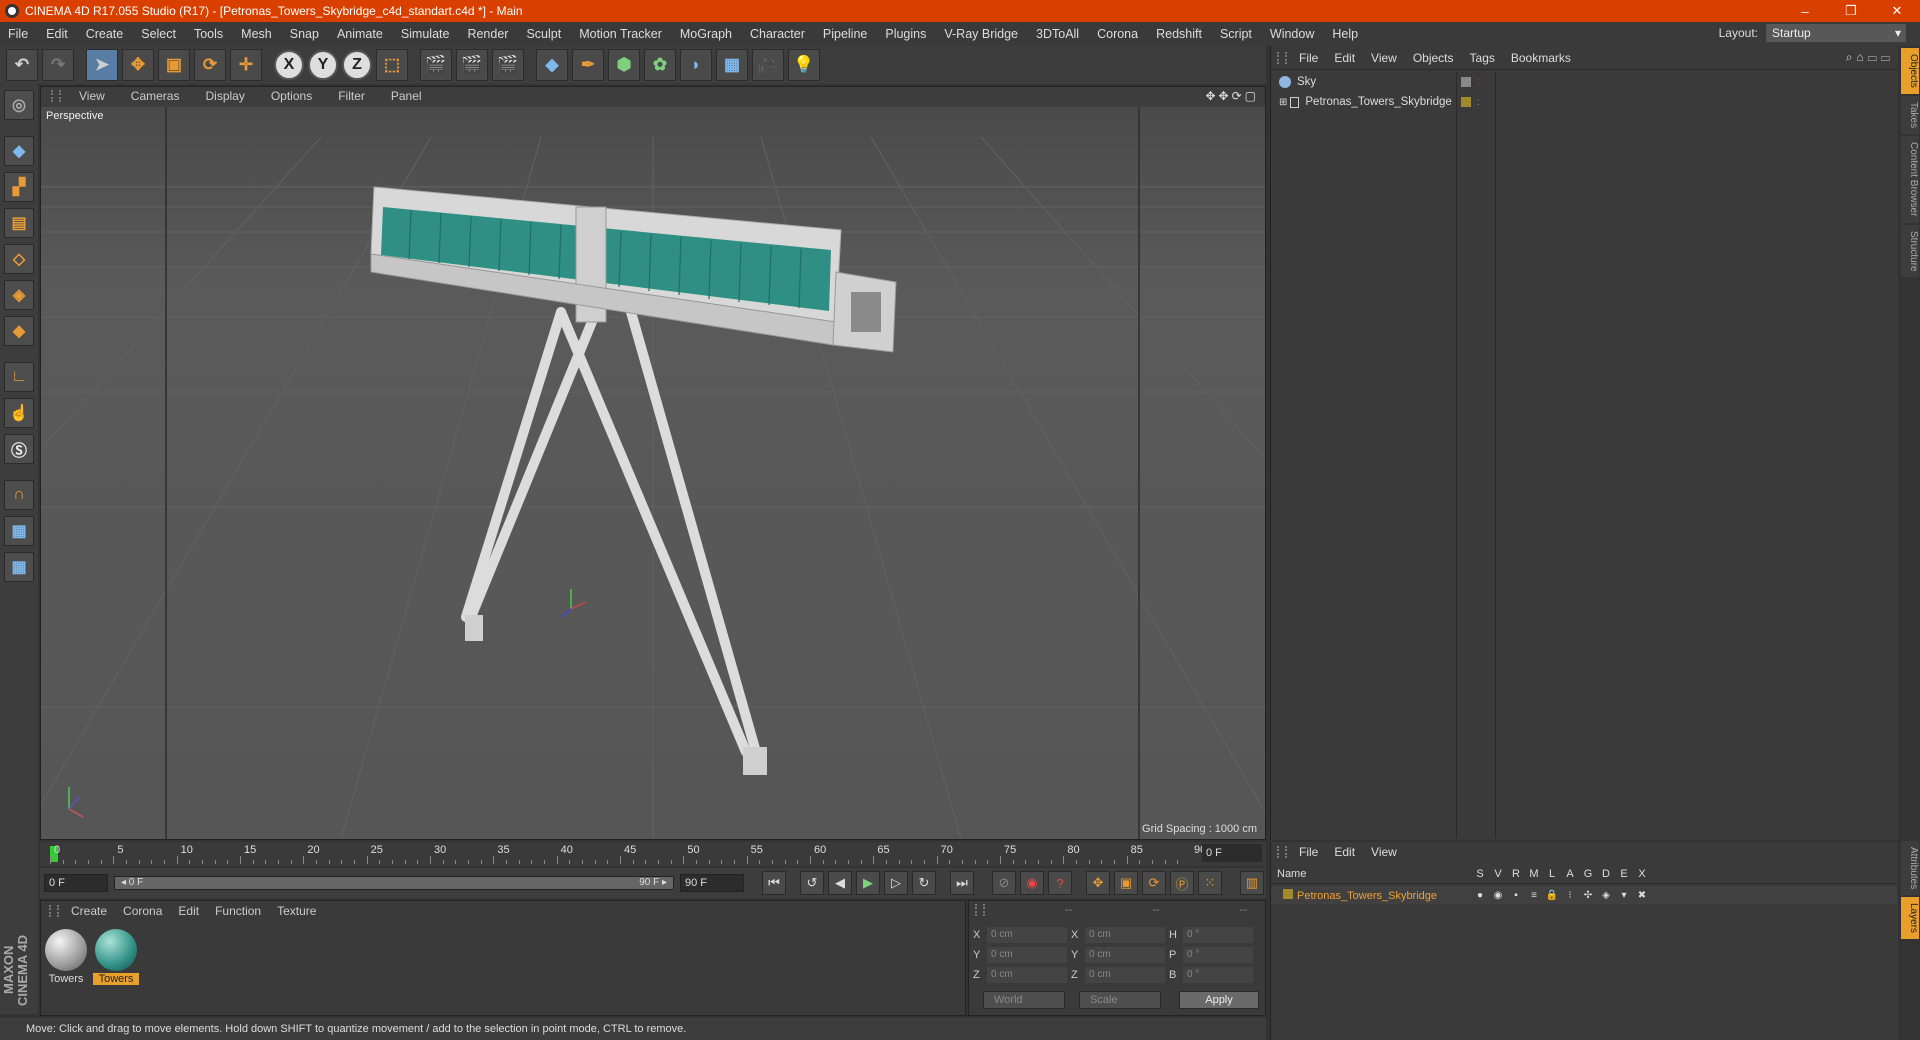  What do you see at coordinates (1218, 935) in the screenshot?
I see `rotation-h-field: 0 °` at bounding box center [1218, 935].